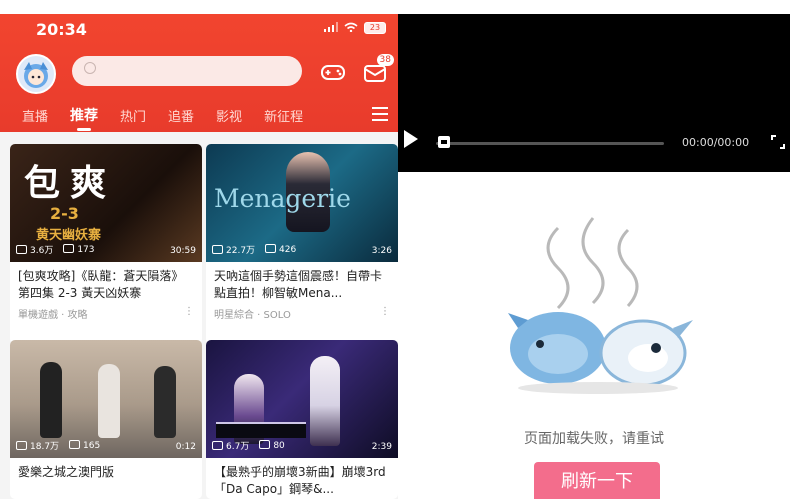 The height and width of the screenshot is (499, 790). Describe the element at coordinates (133, 115) in the screenshot. I see `tab-hot: 热门` at that location.